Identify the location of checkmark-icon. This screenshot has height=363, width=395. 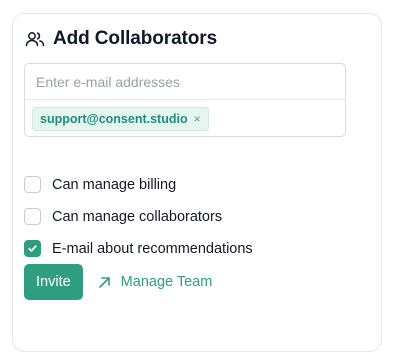
(32, 248).